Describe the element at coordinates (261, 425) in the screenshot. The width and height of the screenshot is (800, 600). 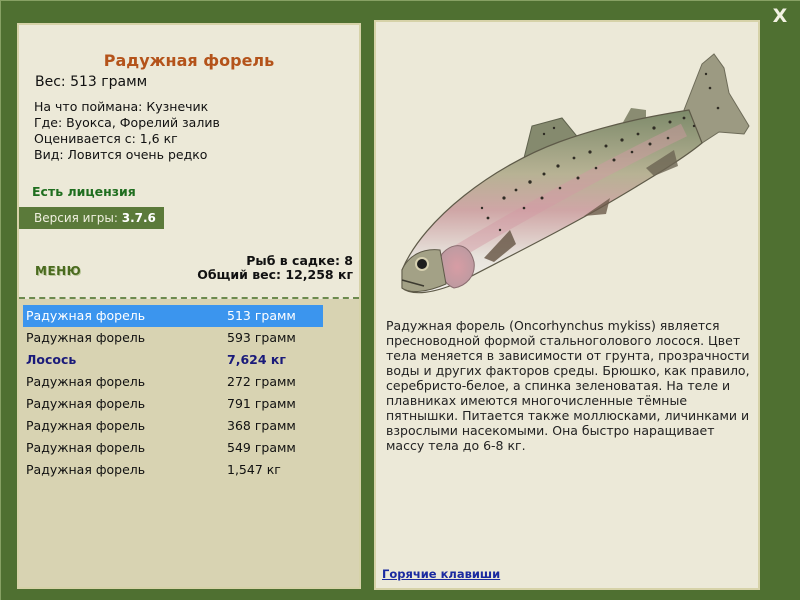
I see `catch-weight: 368 грамм` at that location.